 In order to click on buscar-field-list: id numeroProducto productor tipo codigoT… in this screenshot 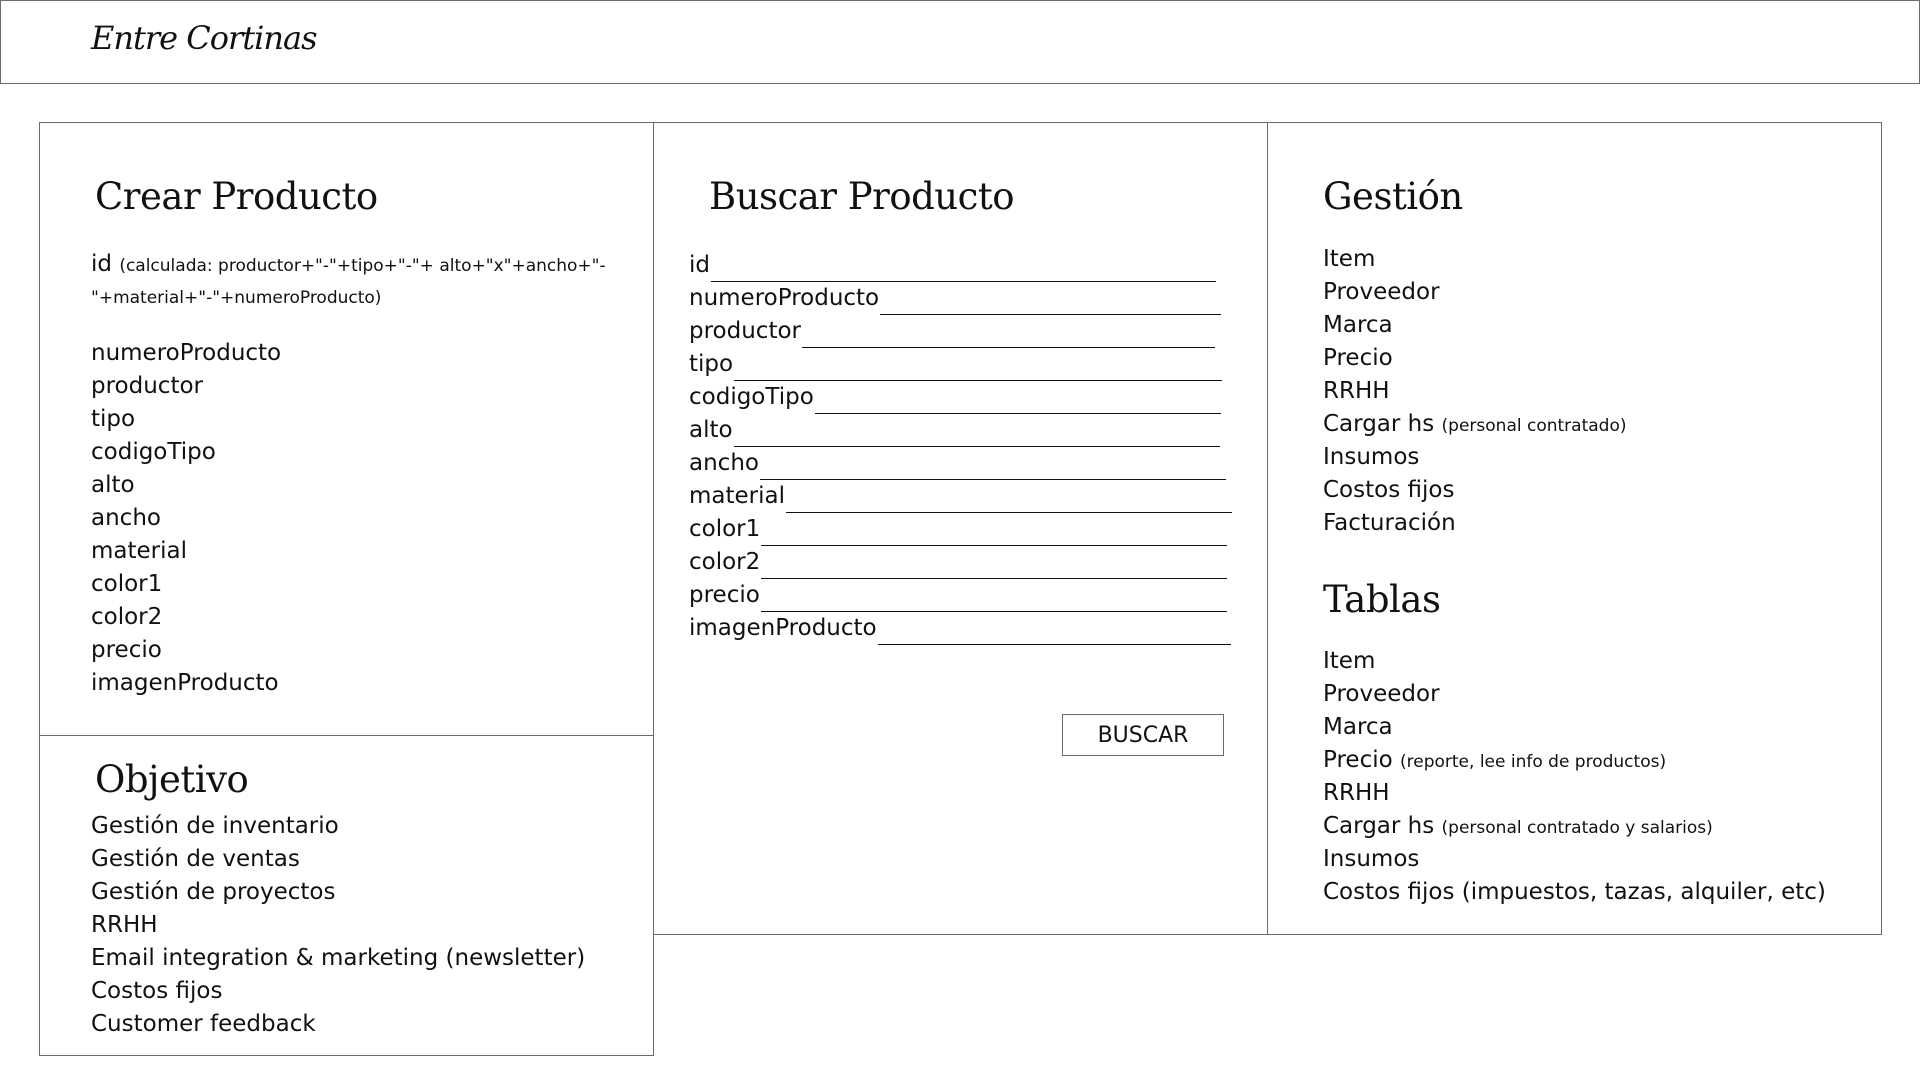, I will do `click(960, 447)`.